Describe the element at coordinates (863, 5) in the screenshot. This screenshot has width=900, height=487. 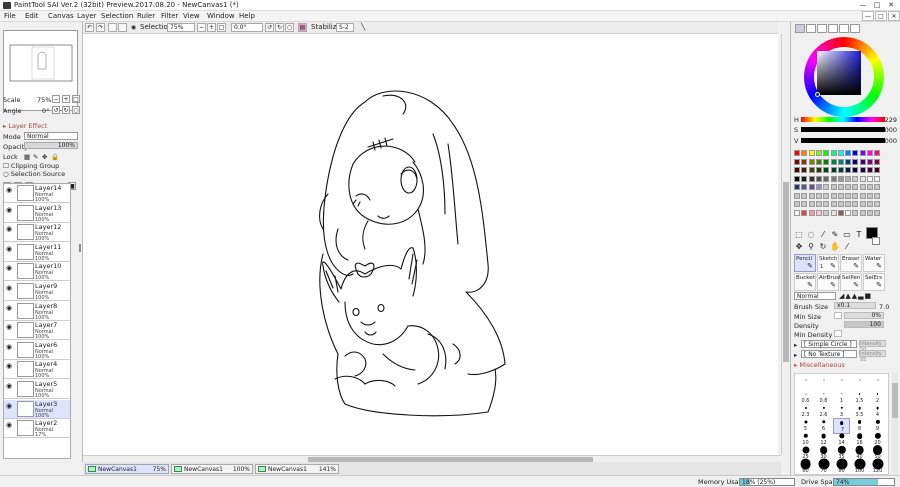
I see `minimize-button: —` at that location.